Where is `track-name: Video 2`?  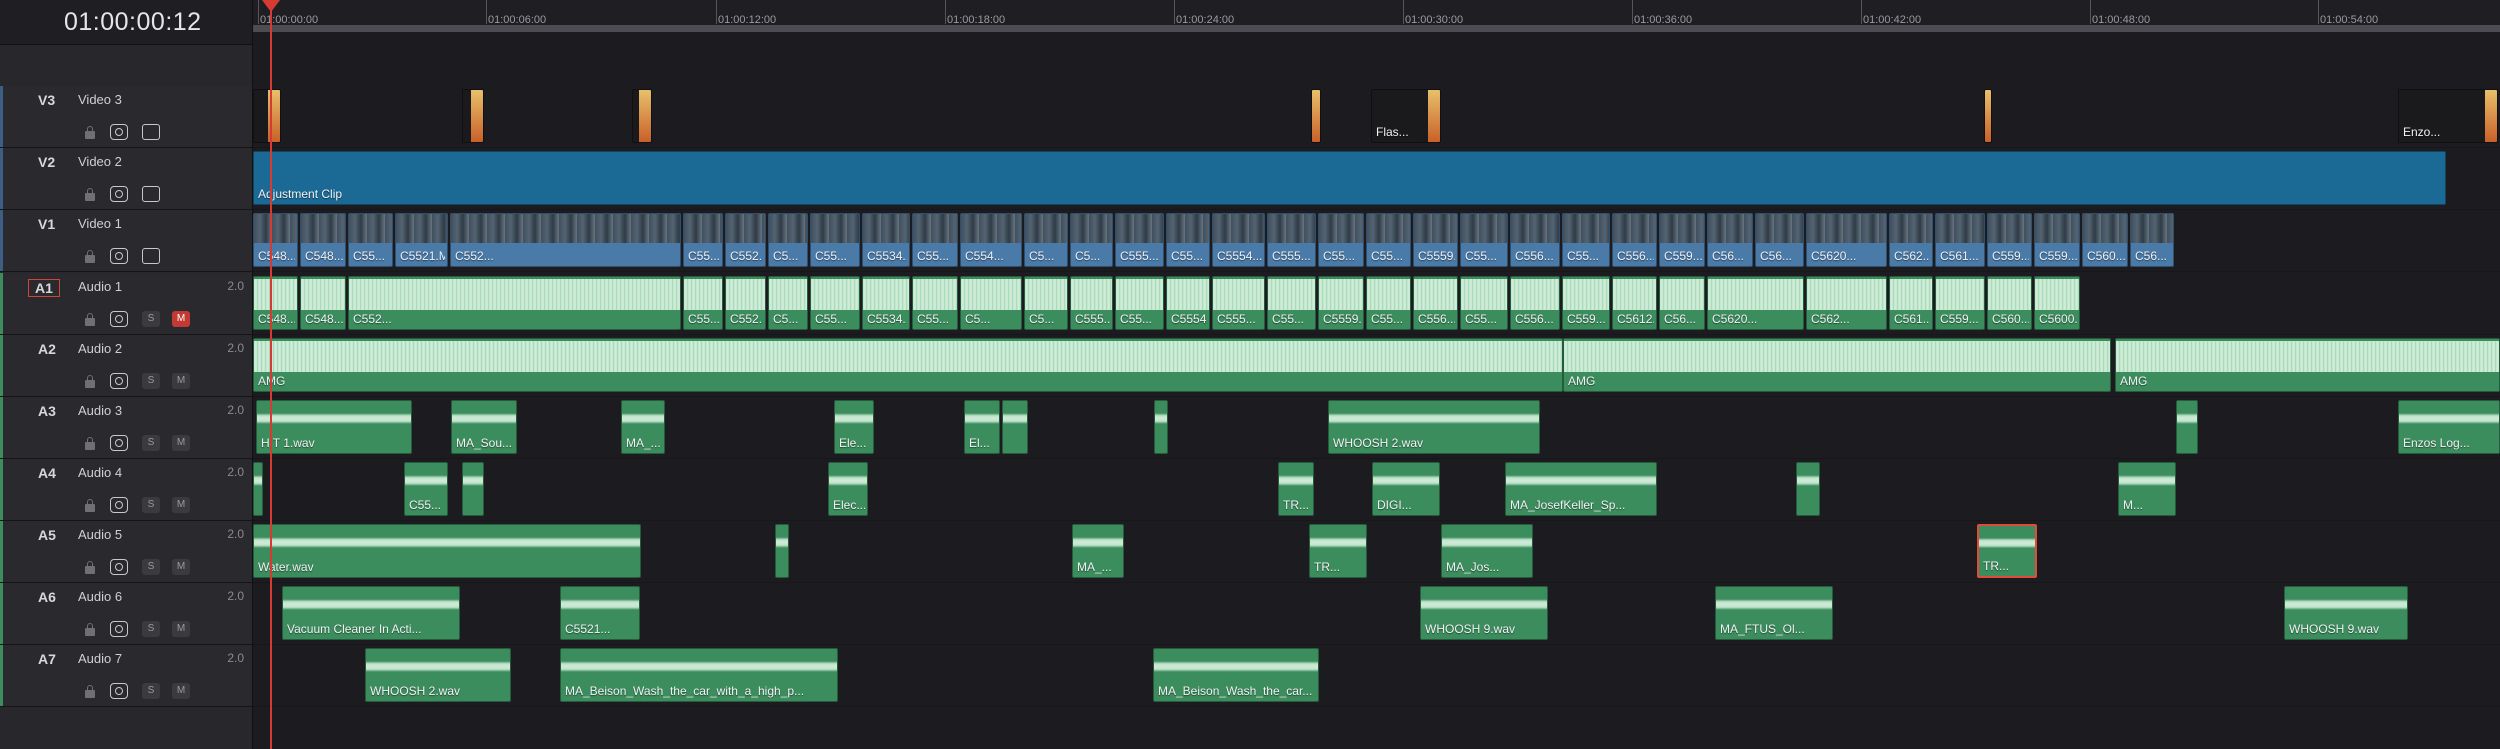
track-name: Video 2 is located at coordinates (100, 161).